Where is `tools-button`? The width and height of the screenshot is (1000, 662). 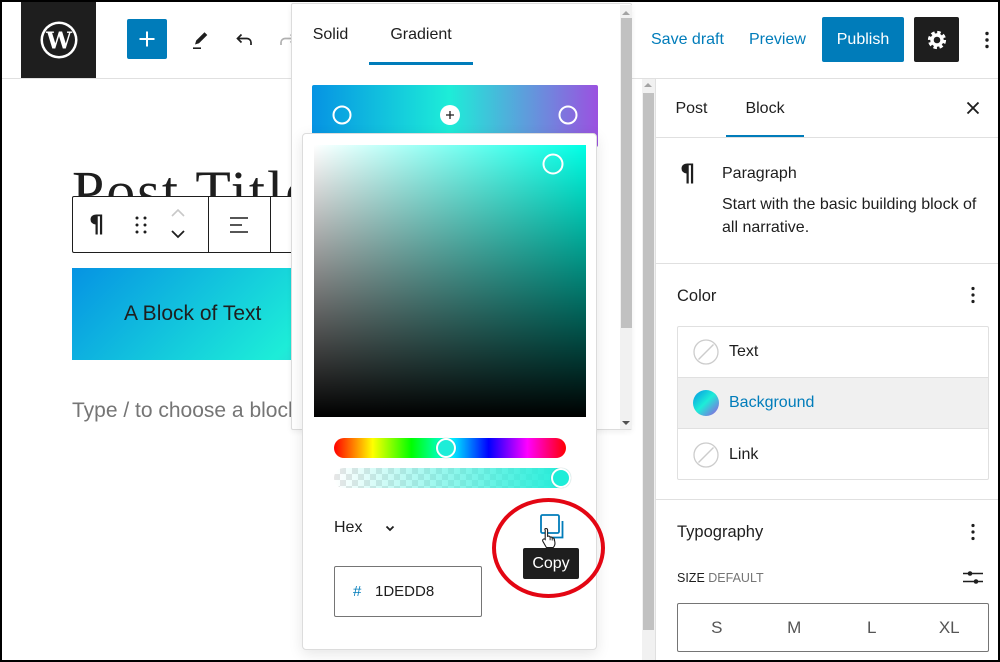
tools-button is located at coordinates (200, 40).